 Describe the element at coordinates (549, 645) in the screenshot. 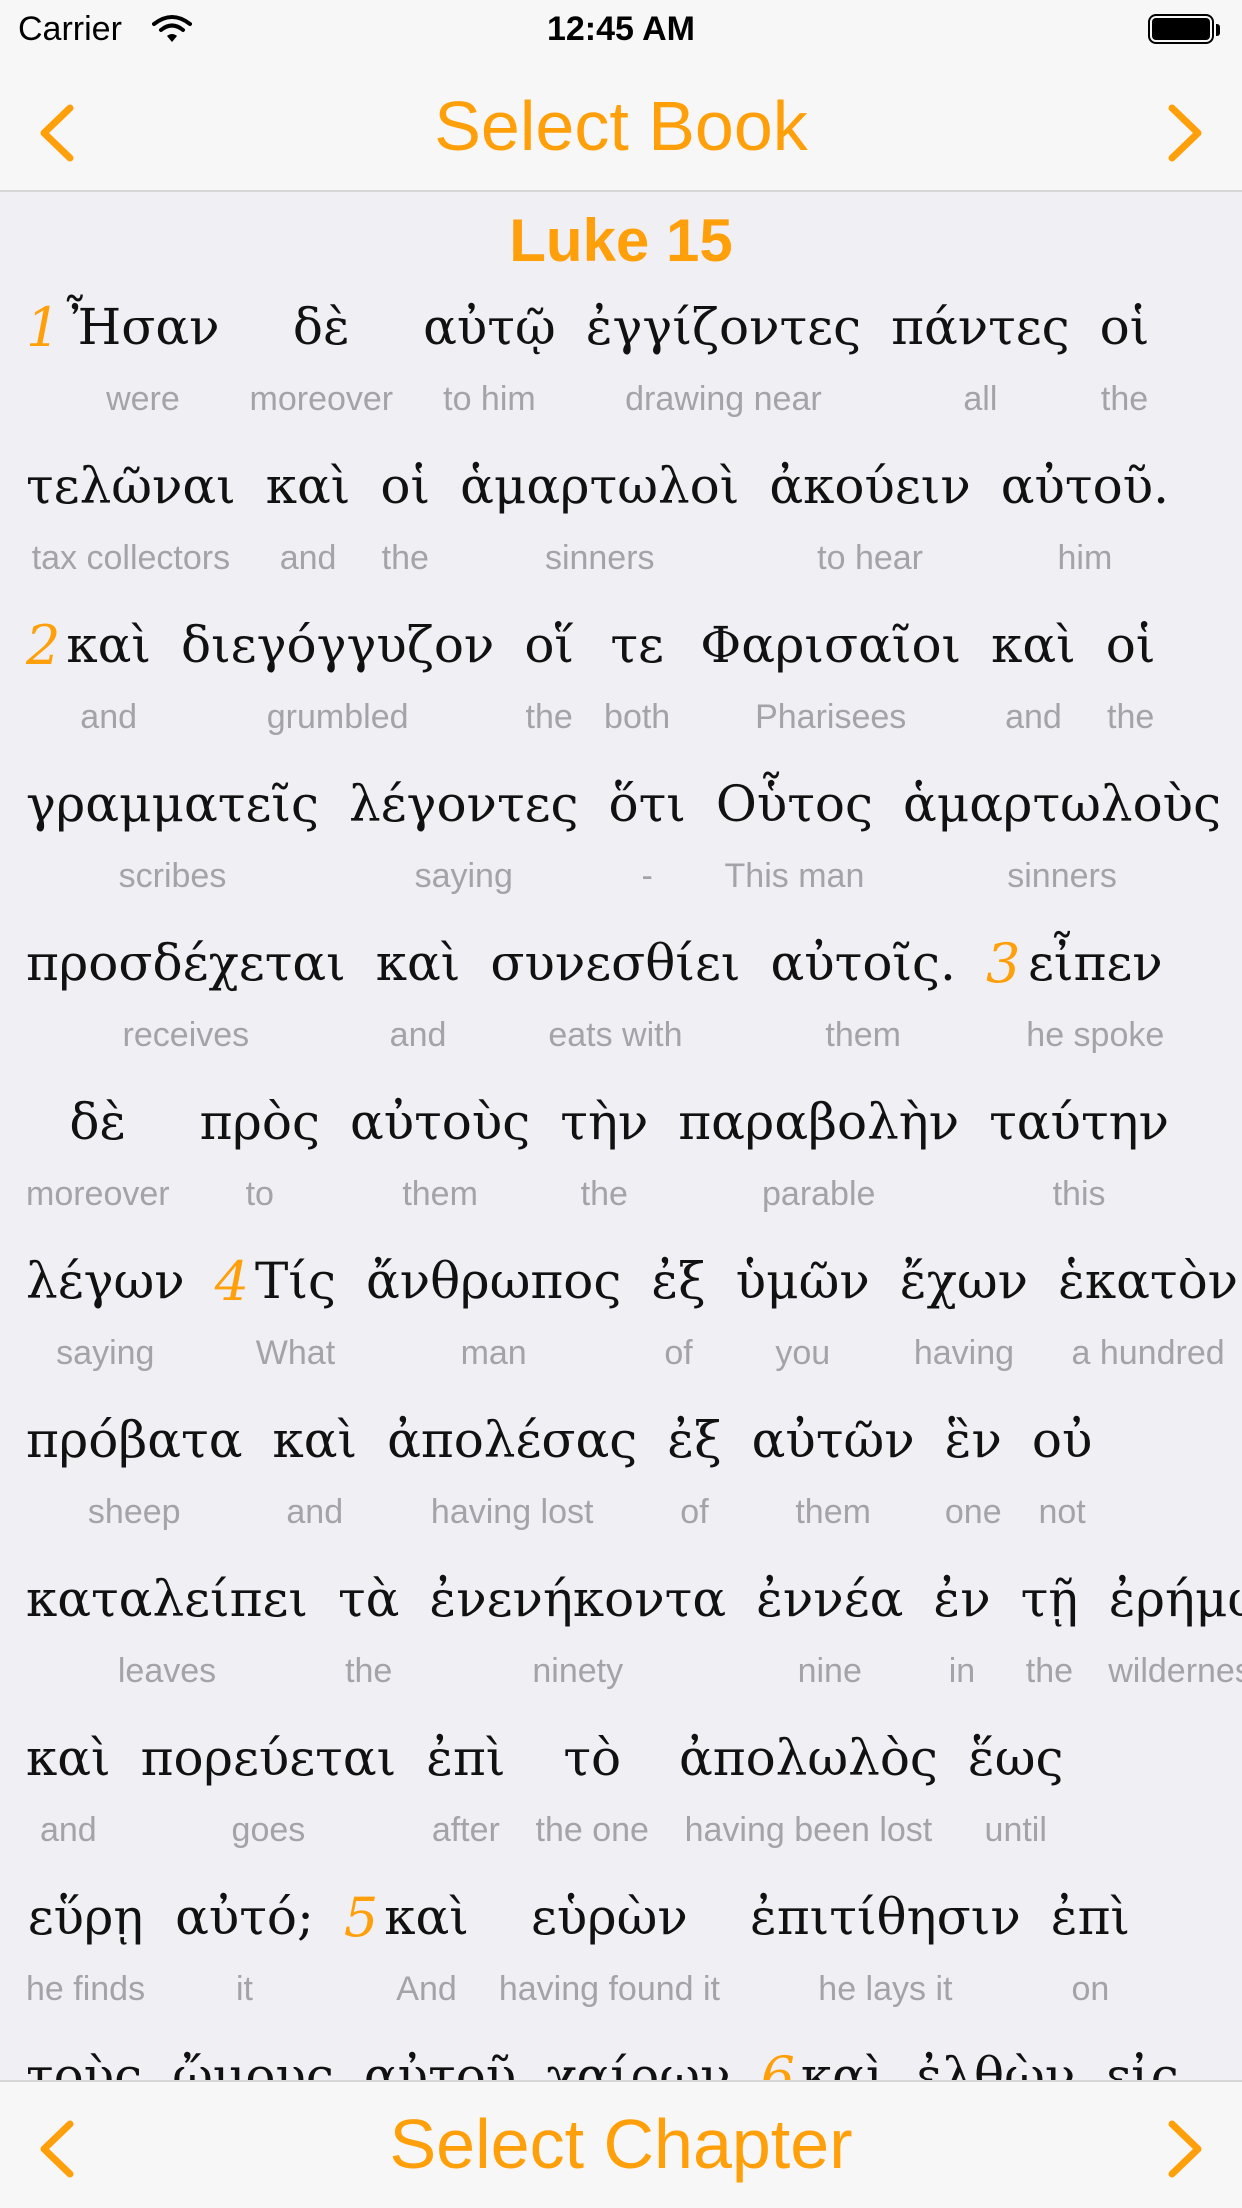

I see `greek-word: οἵ` at that location.